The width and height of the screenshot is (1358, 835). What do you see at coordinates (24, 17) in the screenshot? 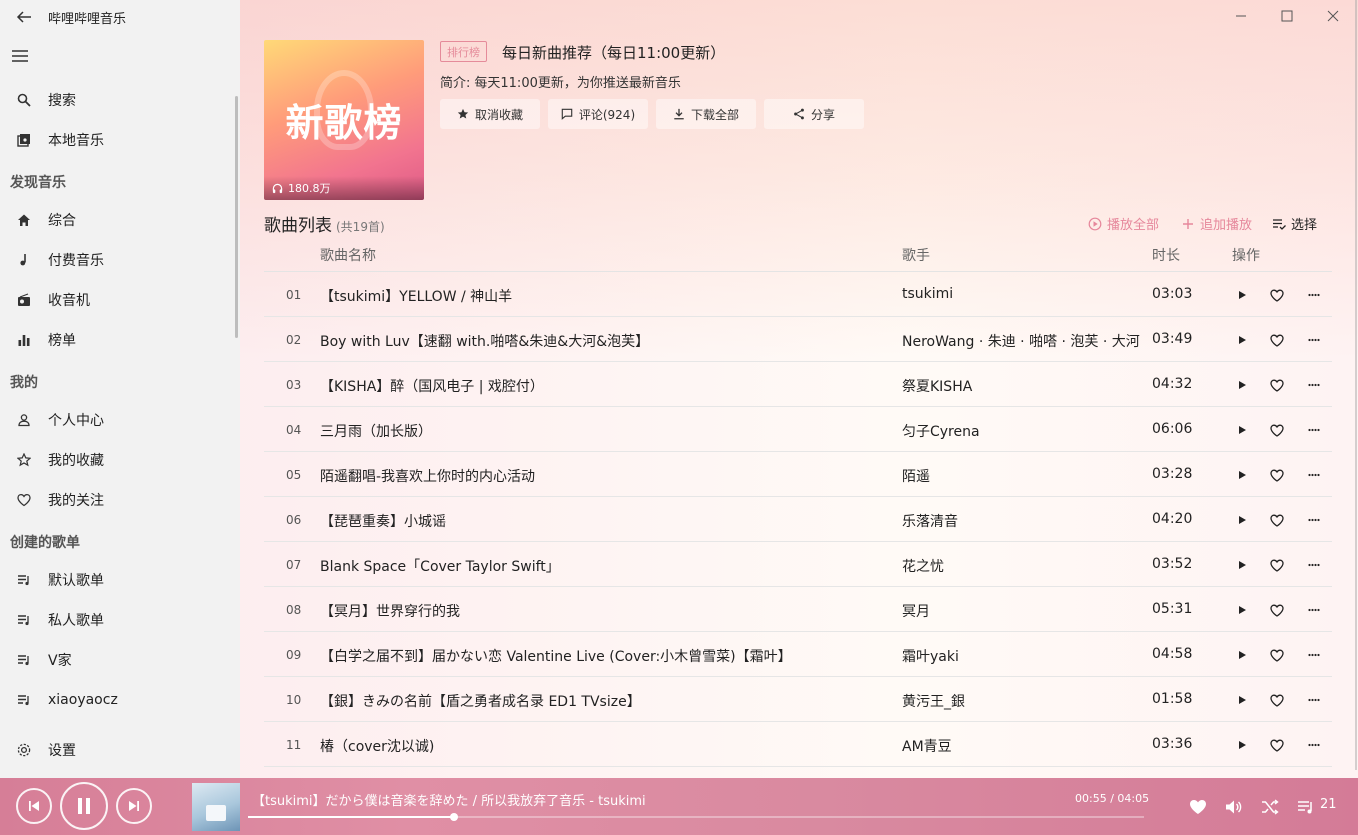
I see `back-button` at bounding box center [24, 17].